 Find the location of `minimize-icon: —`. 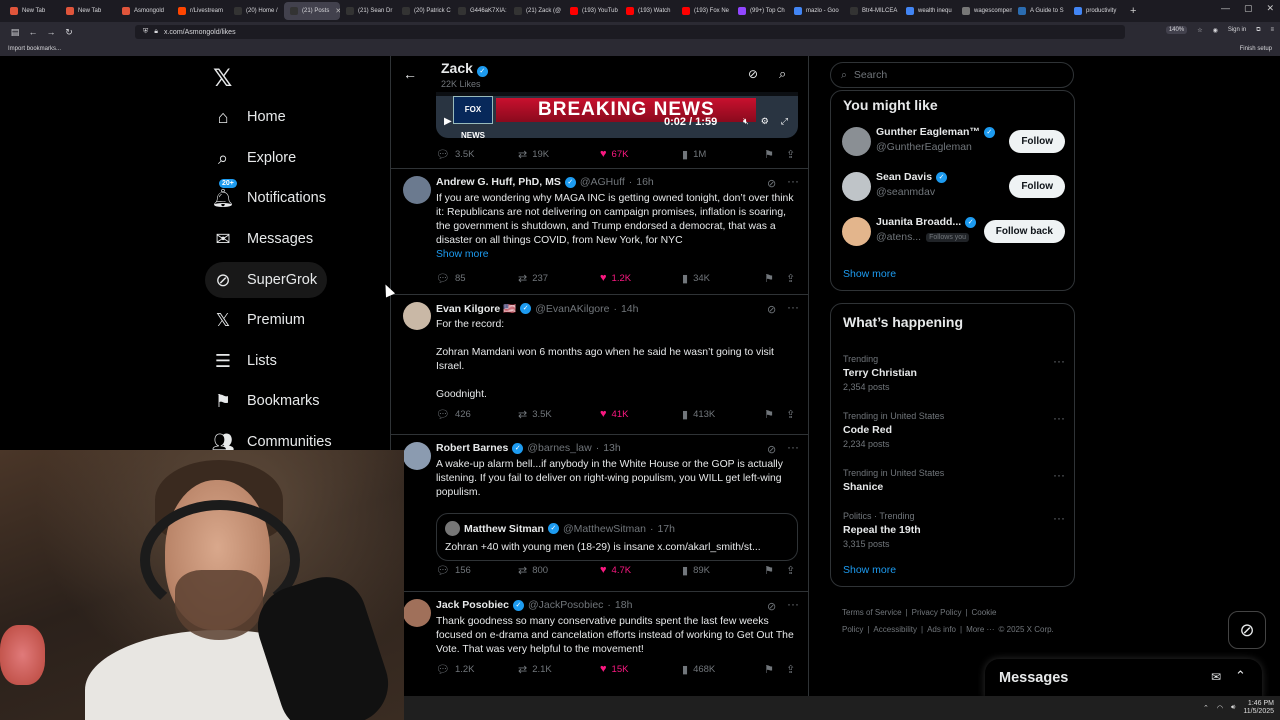

minimize-icon: — is located at coordinates (1225, 8).